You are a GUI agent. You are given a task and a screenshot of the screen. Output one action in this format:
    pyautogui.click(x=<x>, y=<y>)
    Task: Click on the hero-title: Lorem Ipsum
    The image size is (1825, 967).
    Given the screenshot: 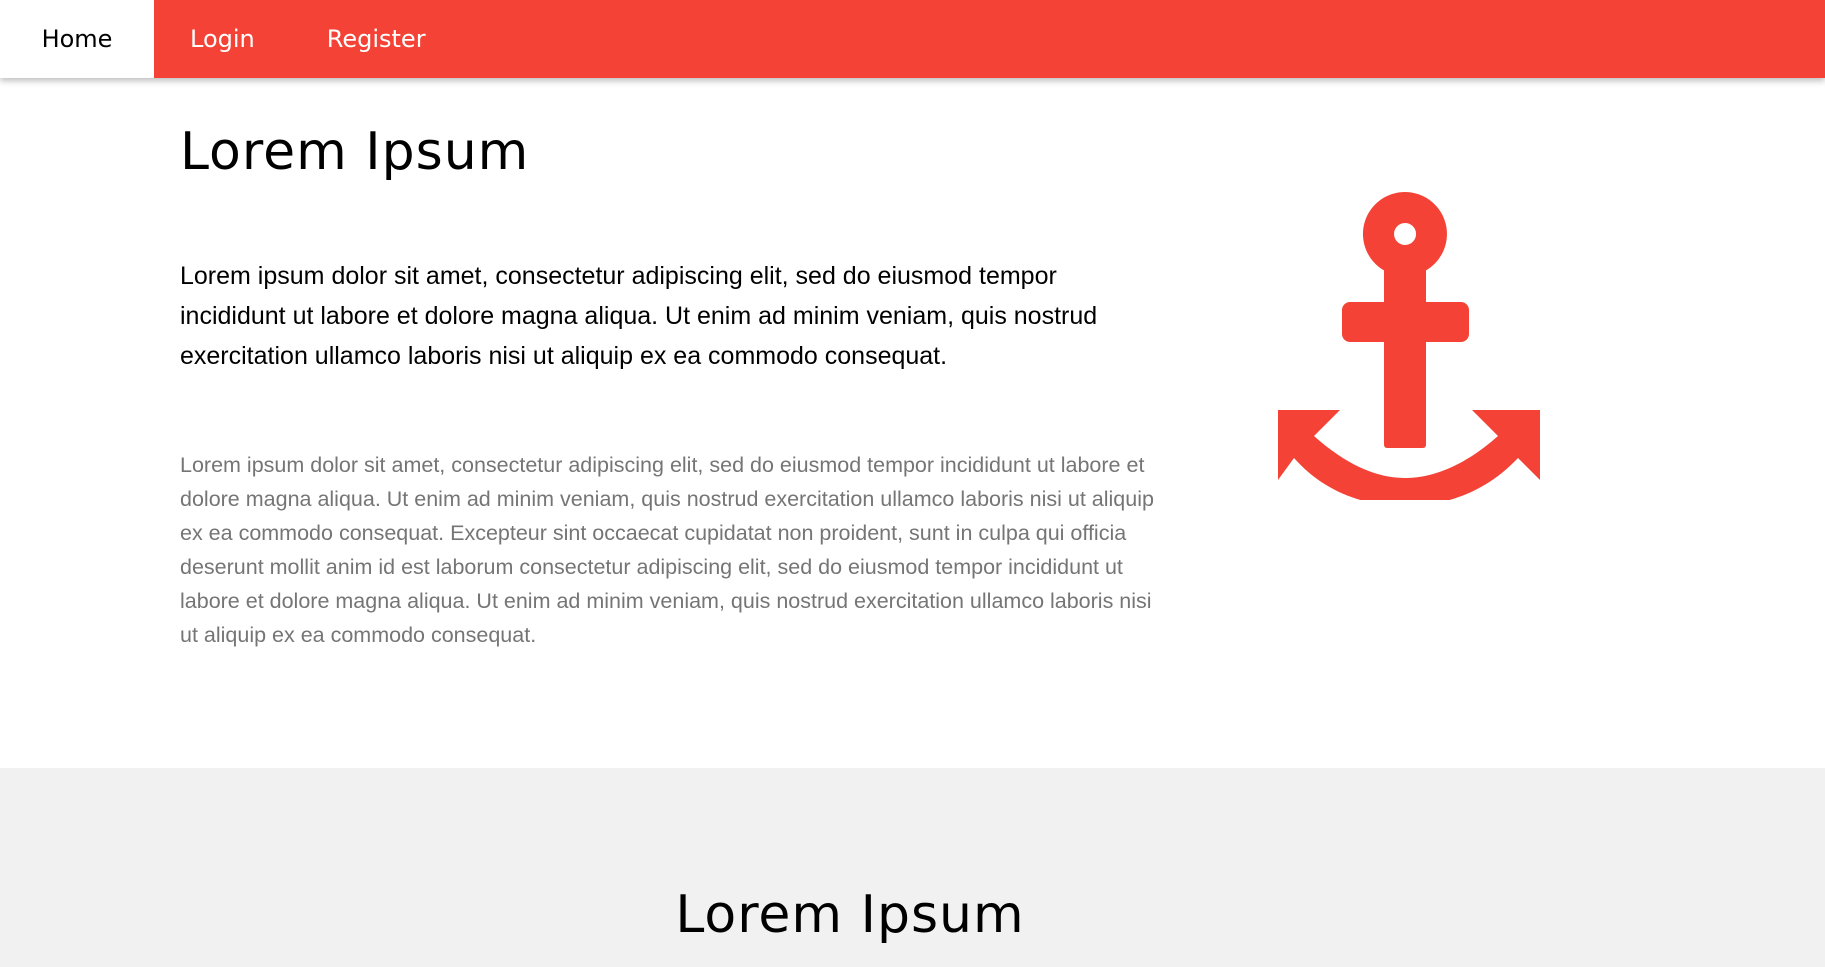 What is the action you would take?
    pyautogui.click(x=355, y=152)
    